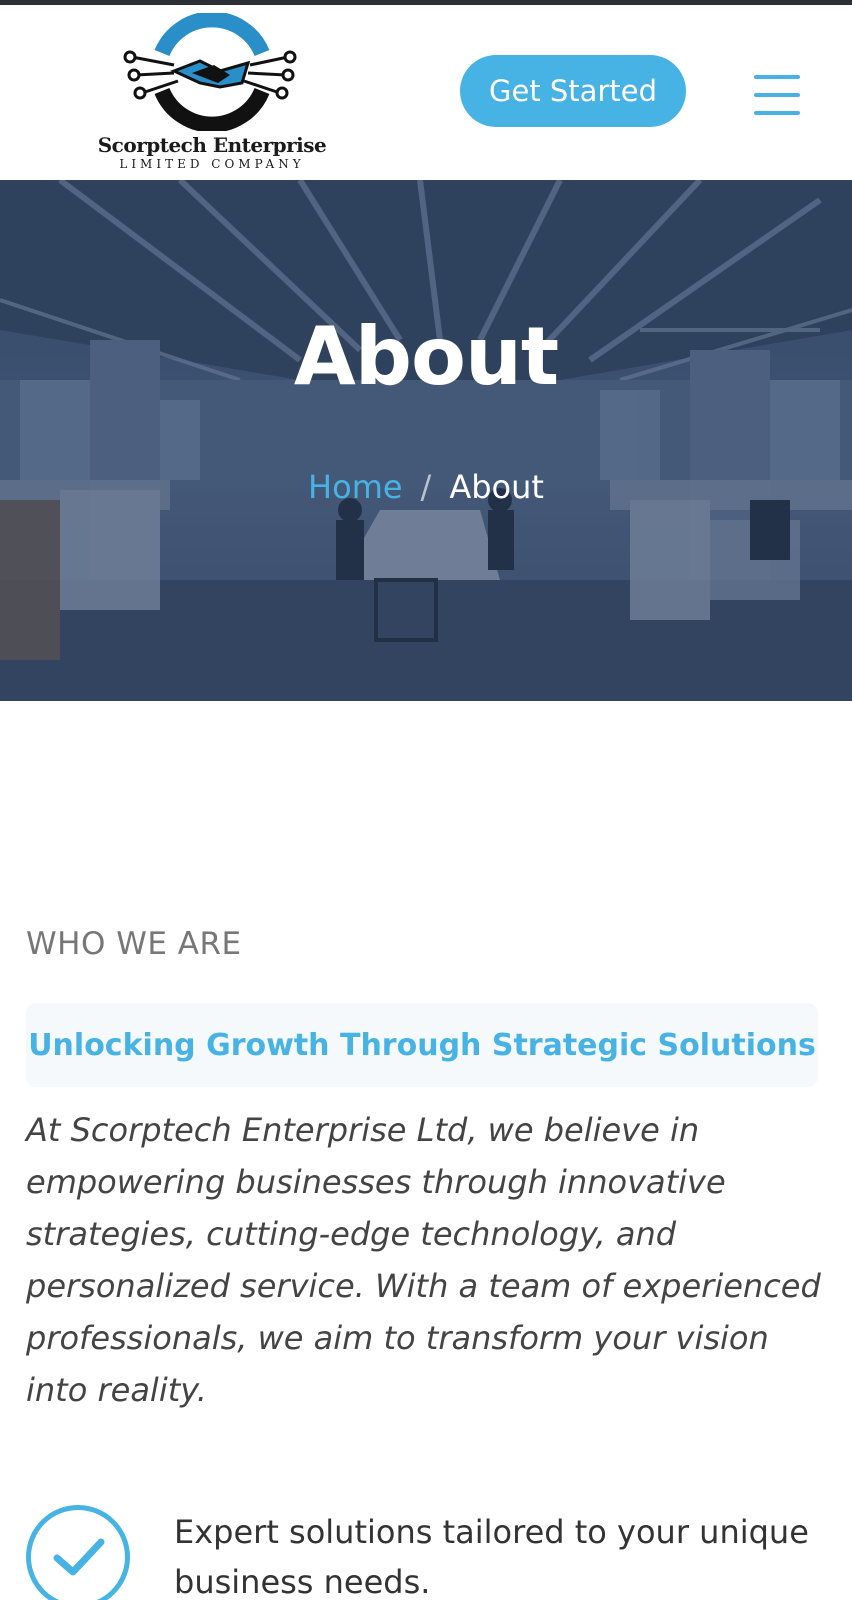 This screenshot has width=852, height=1600. What do you see at coordinates (212, 145) in the screenshot?
I see `logo-name: Scorptech Enterprise` at bounding box center [212, 145].